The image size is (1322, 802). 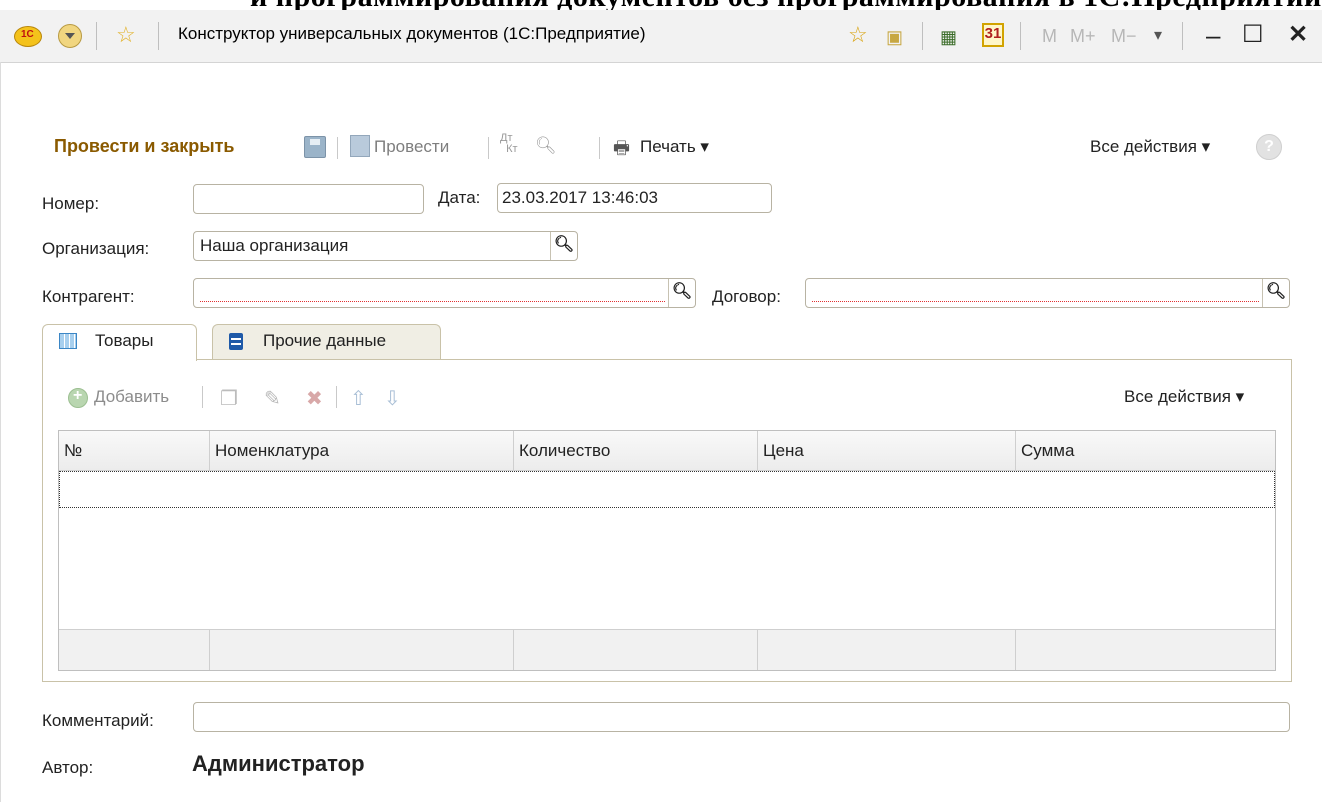 What do you see at coordinates (674, 150) in the screenshot?
I see `print-menu-button: Печать ▾` at bounding box center [674, 150].